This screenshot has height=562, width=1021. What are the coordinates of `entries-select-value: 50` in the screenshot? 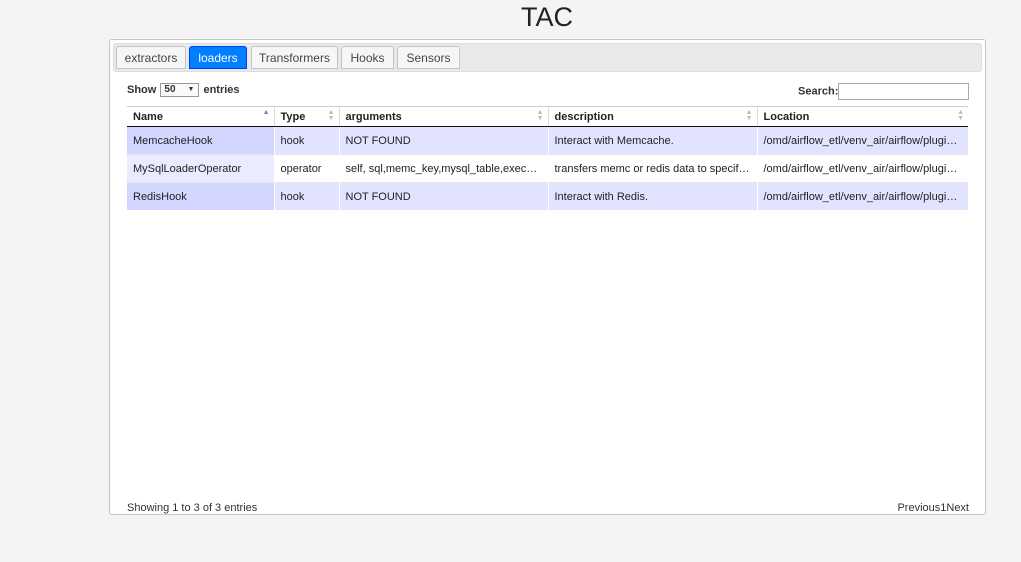 It's located at (170, 89).